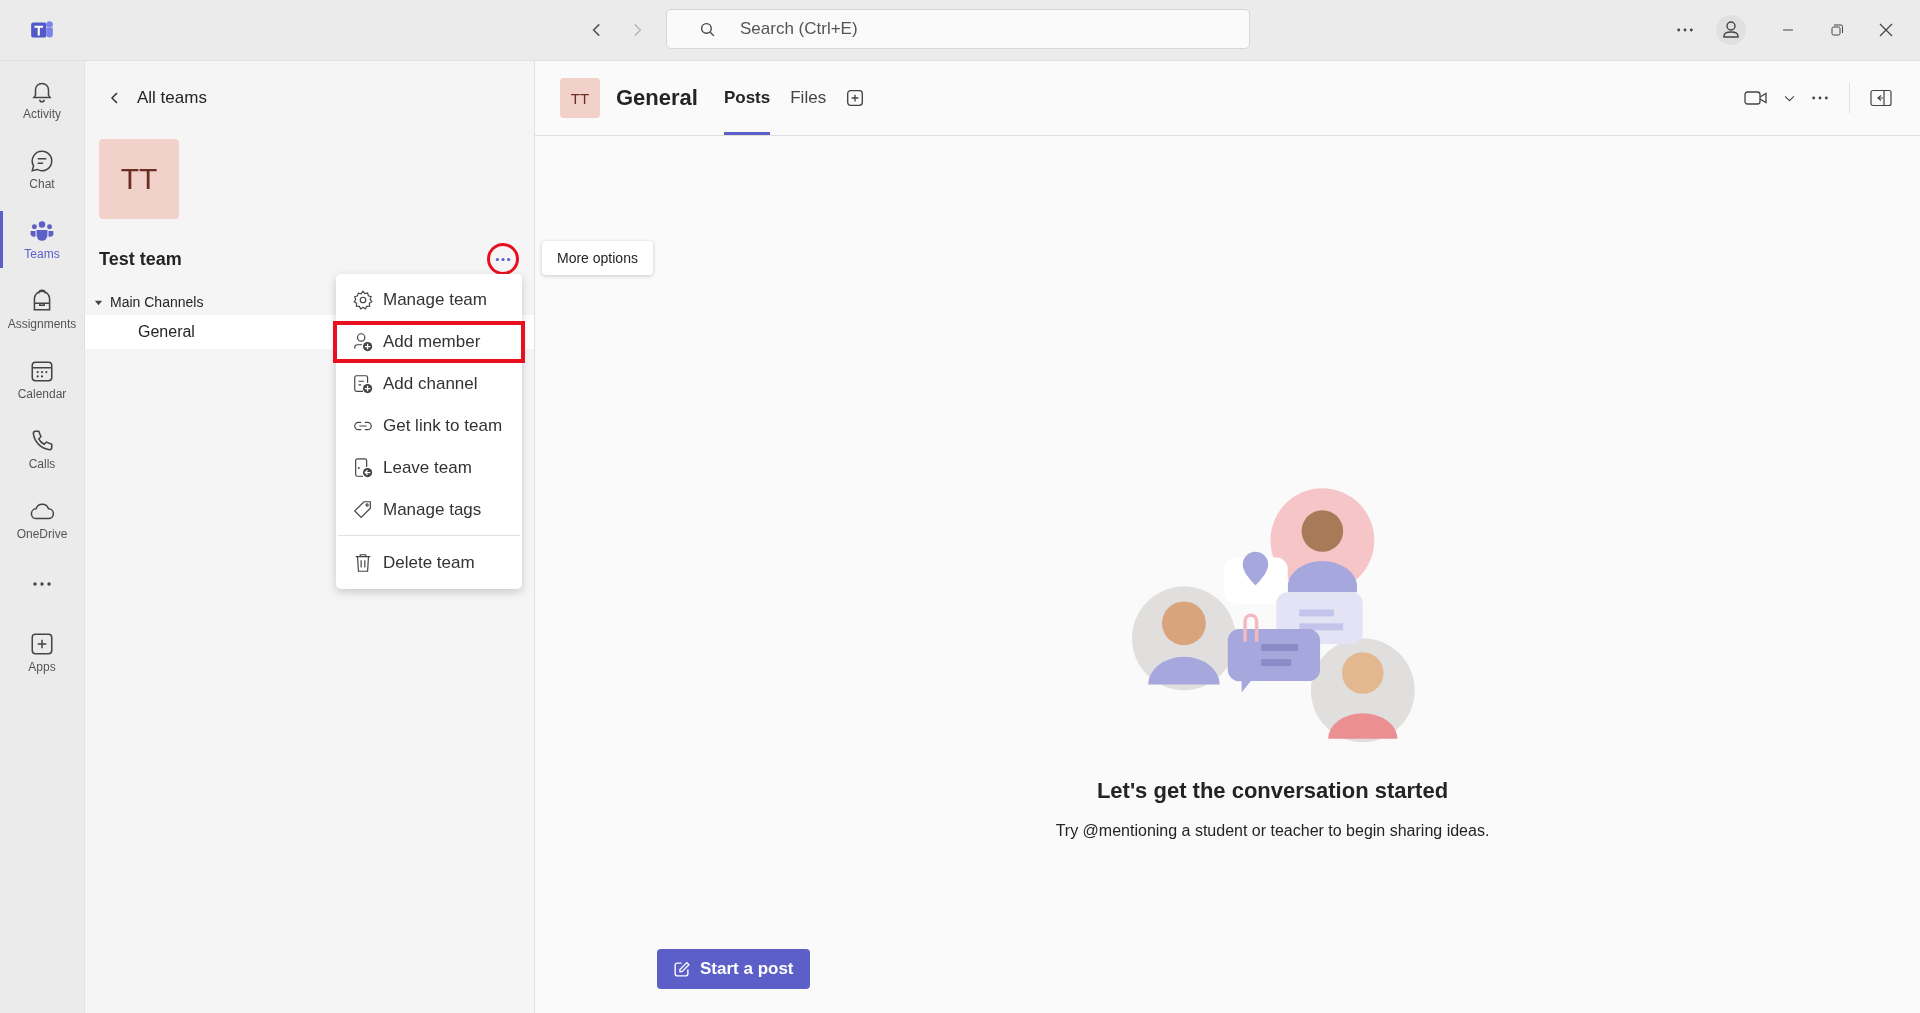 Image resolution: width=1920 pixels, height=1013 pixels. I want to click on more-apps-icon, so click(42, 584).